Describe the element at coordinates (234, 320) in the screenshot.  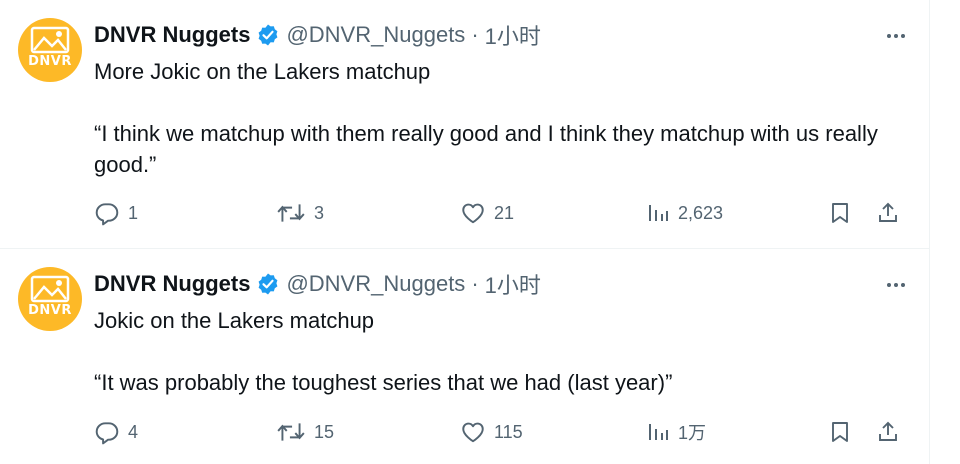
I see `tweet-text-line: Jokic on the Lakers matchup` at that location.